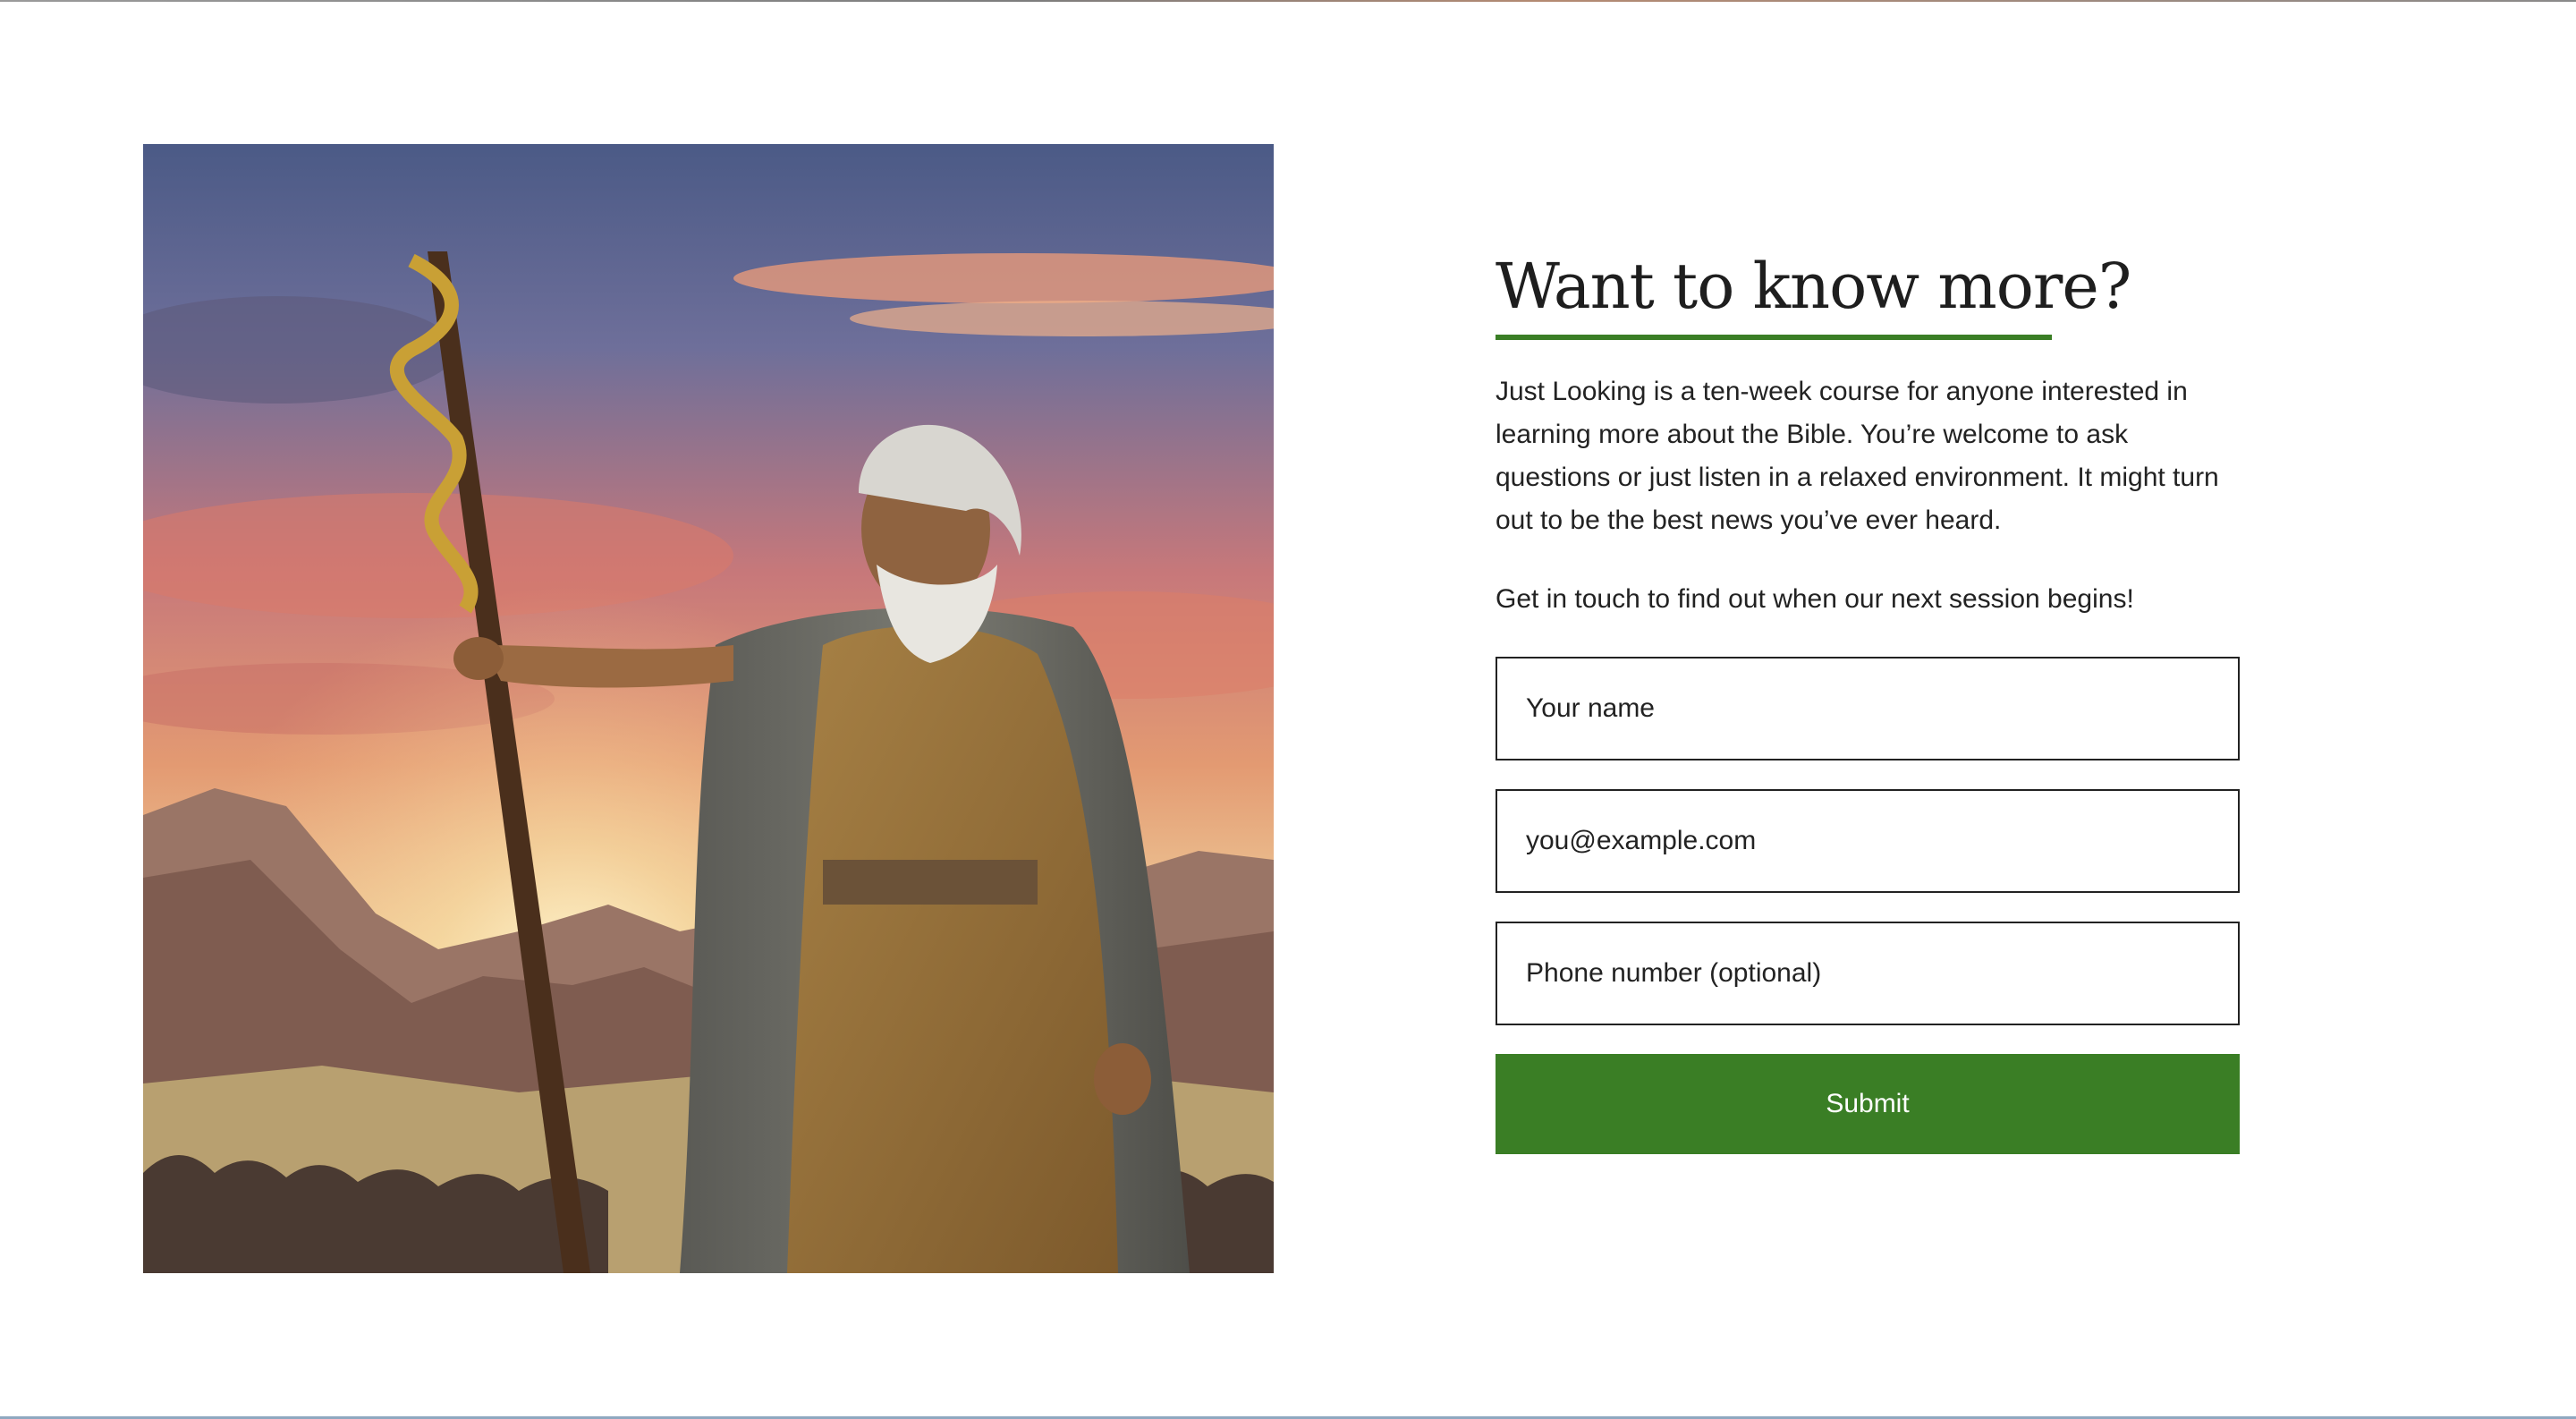 Image resolution: width=2576 pixels, height=1419 pixels. What do you see at coordinates (1868, 905) in the screenshot?
I see `contact-form: Submit` at bounding box center [1868, 905].